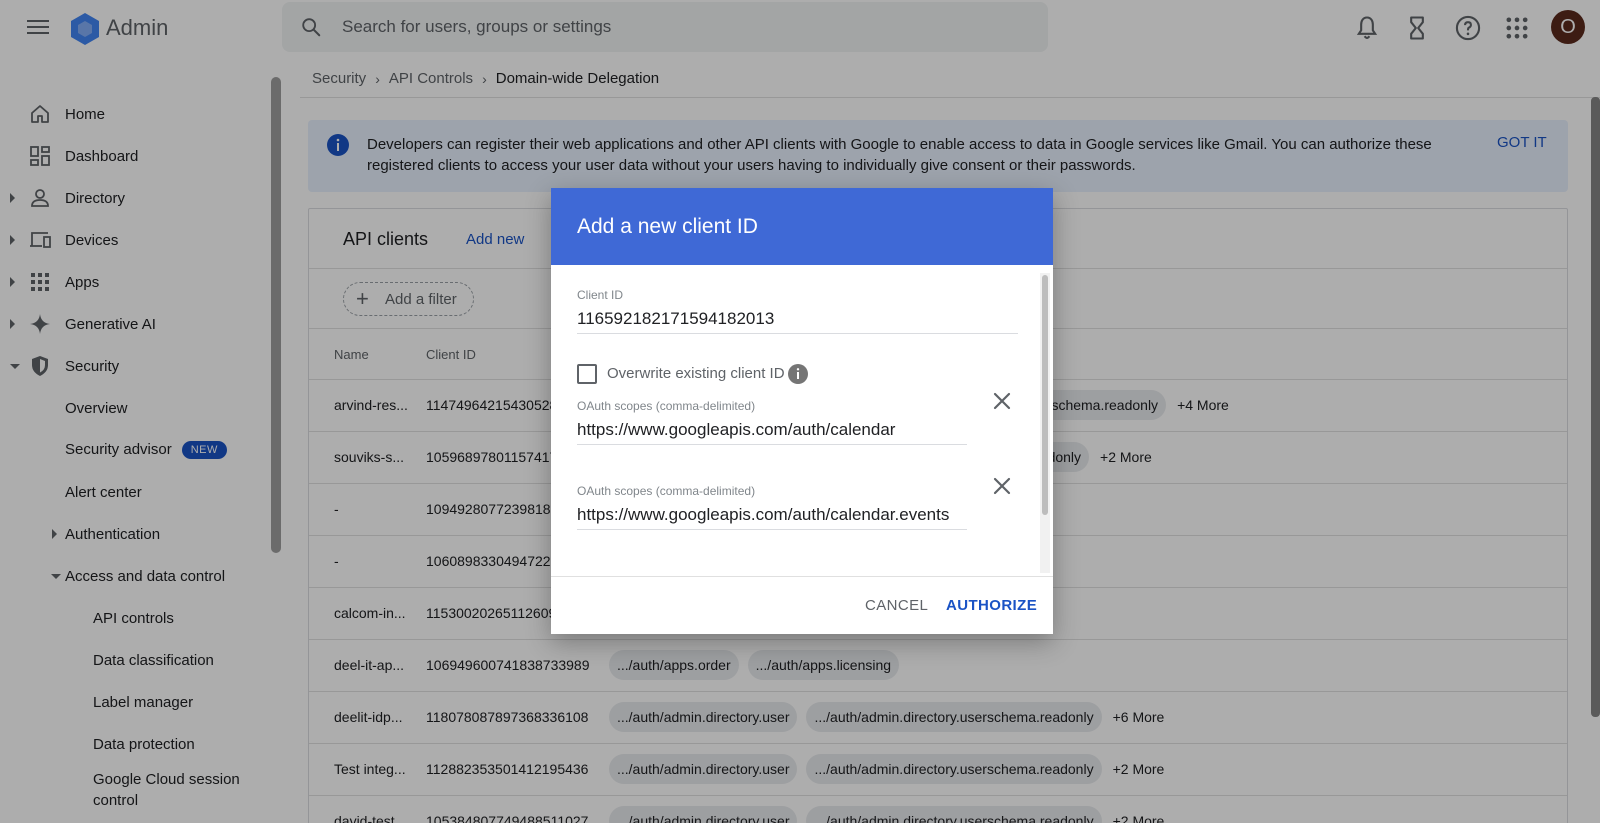 This screenshot has height=823, width=1600. What do you see at coordinates (1045, 395) in the screenshot?
I see `dialog-scrollbar` at bounding box center [1045, 395].